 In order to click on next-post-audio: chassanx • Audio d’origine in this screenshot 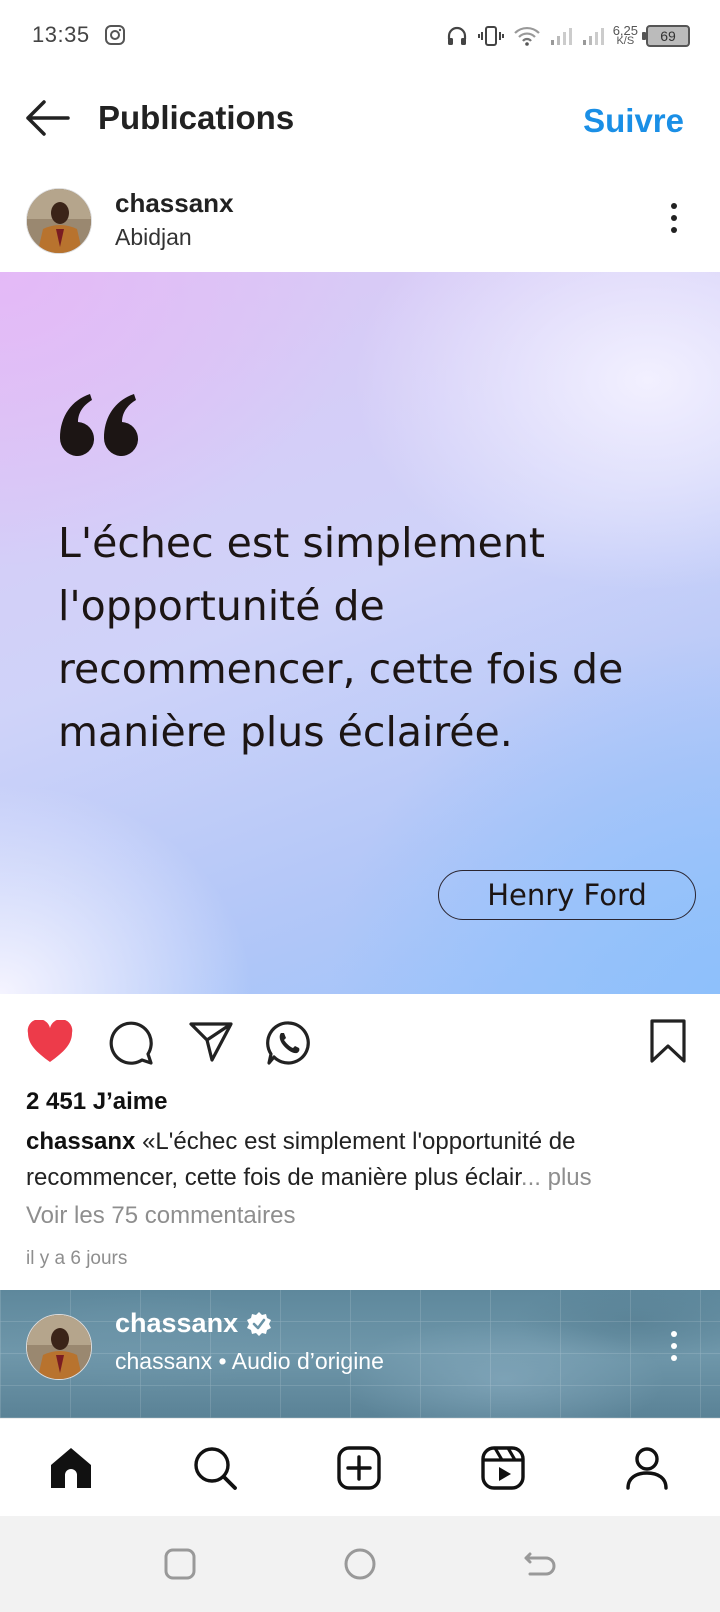, I will do `click(249, 1361)`.